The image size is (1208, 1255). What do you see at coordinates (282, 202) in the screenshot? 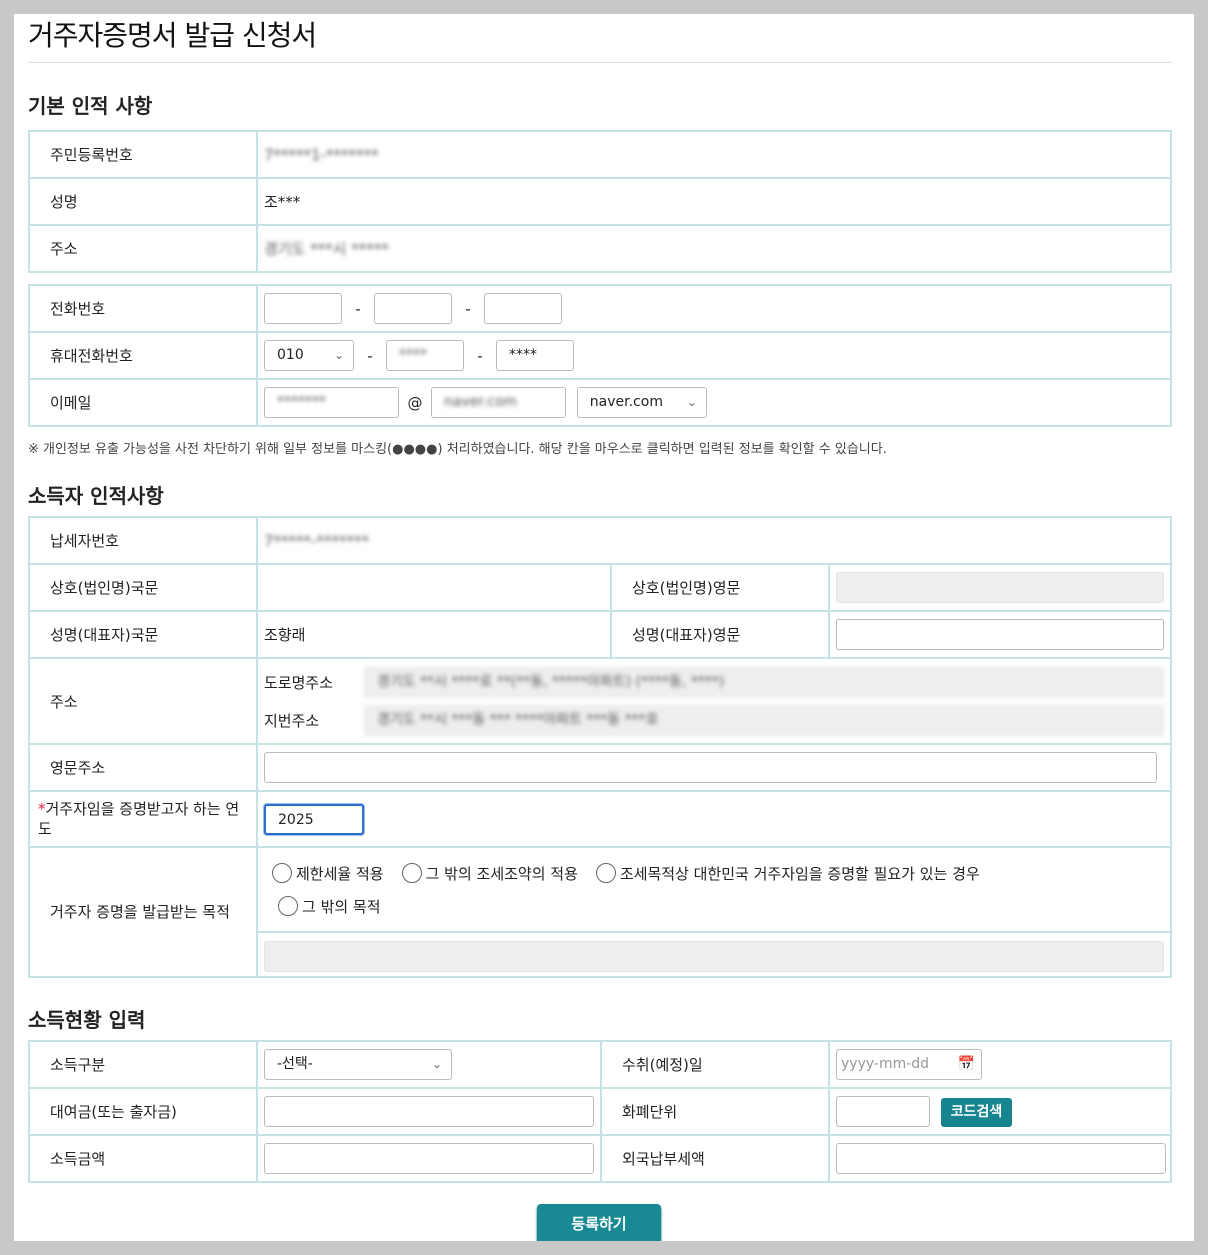
I see `name-value: 조***` at bounding box center [282, 202].